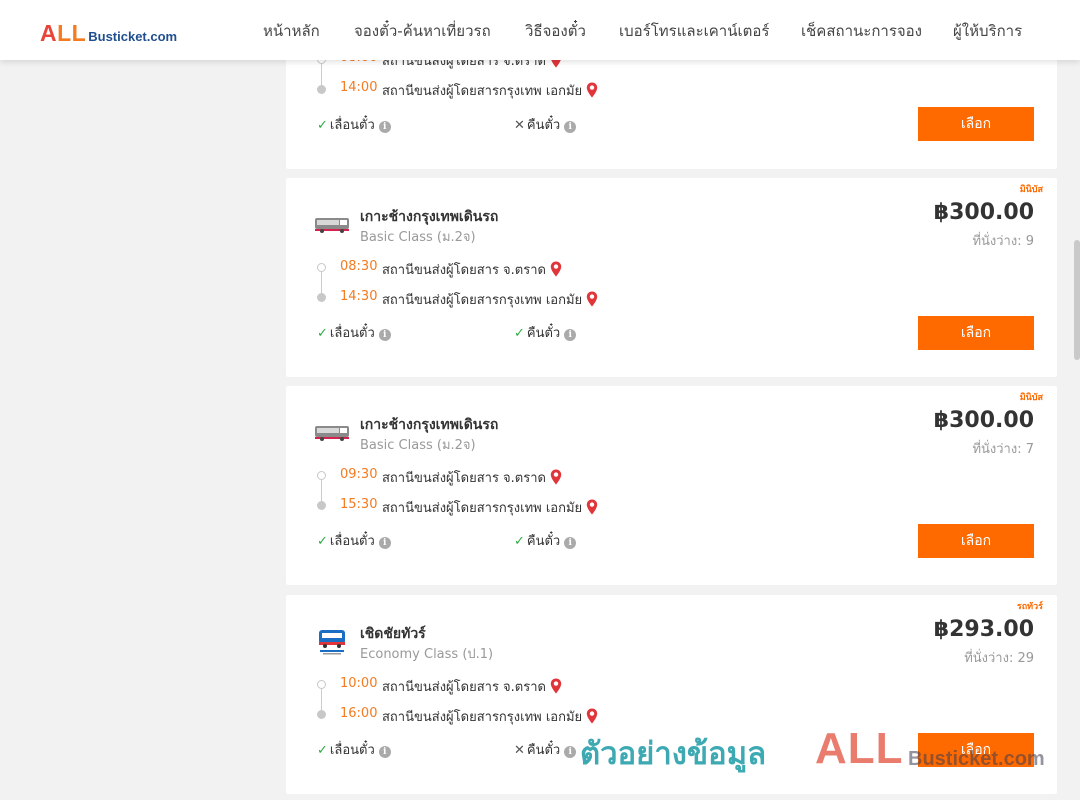 Image resolution: width=1080 pixels, height=800 pixels. What do you see at coordinates (359, 87) in the screenshot?
I see `arrive-time: 14:00` at bounding box center [359, 87].